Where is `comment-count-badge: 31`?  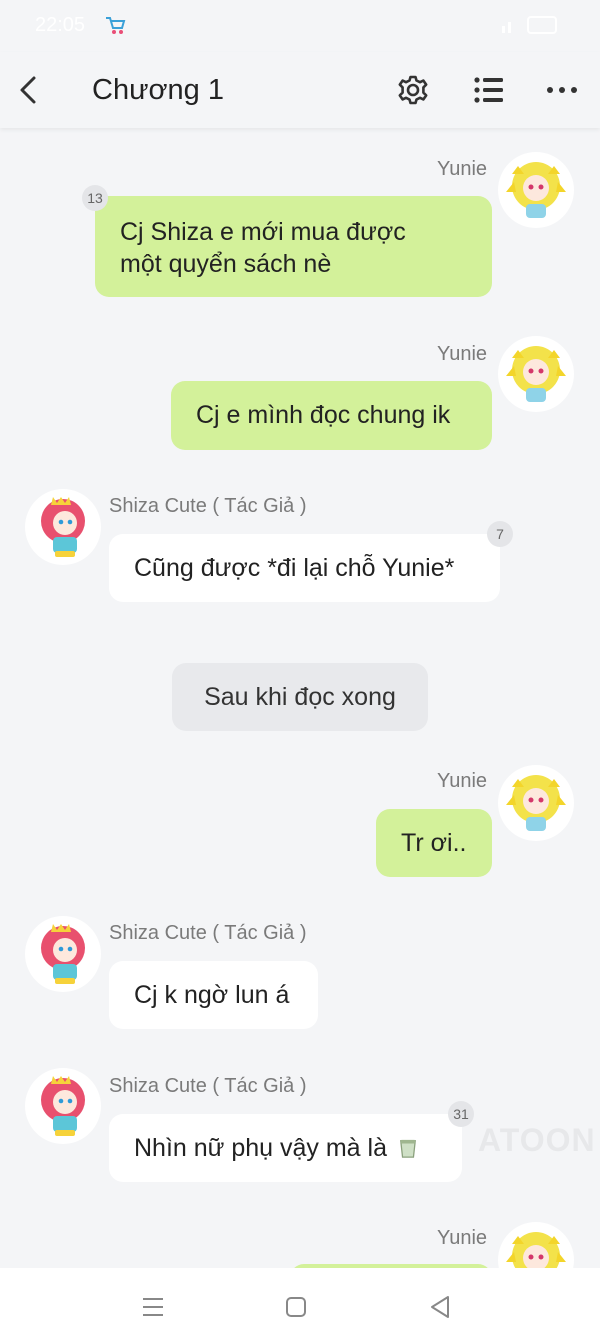
comment-count-badge: 31 is located at coordinates (461, 1114).